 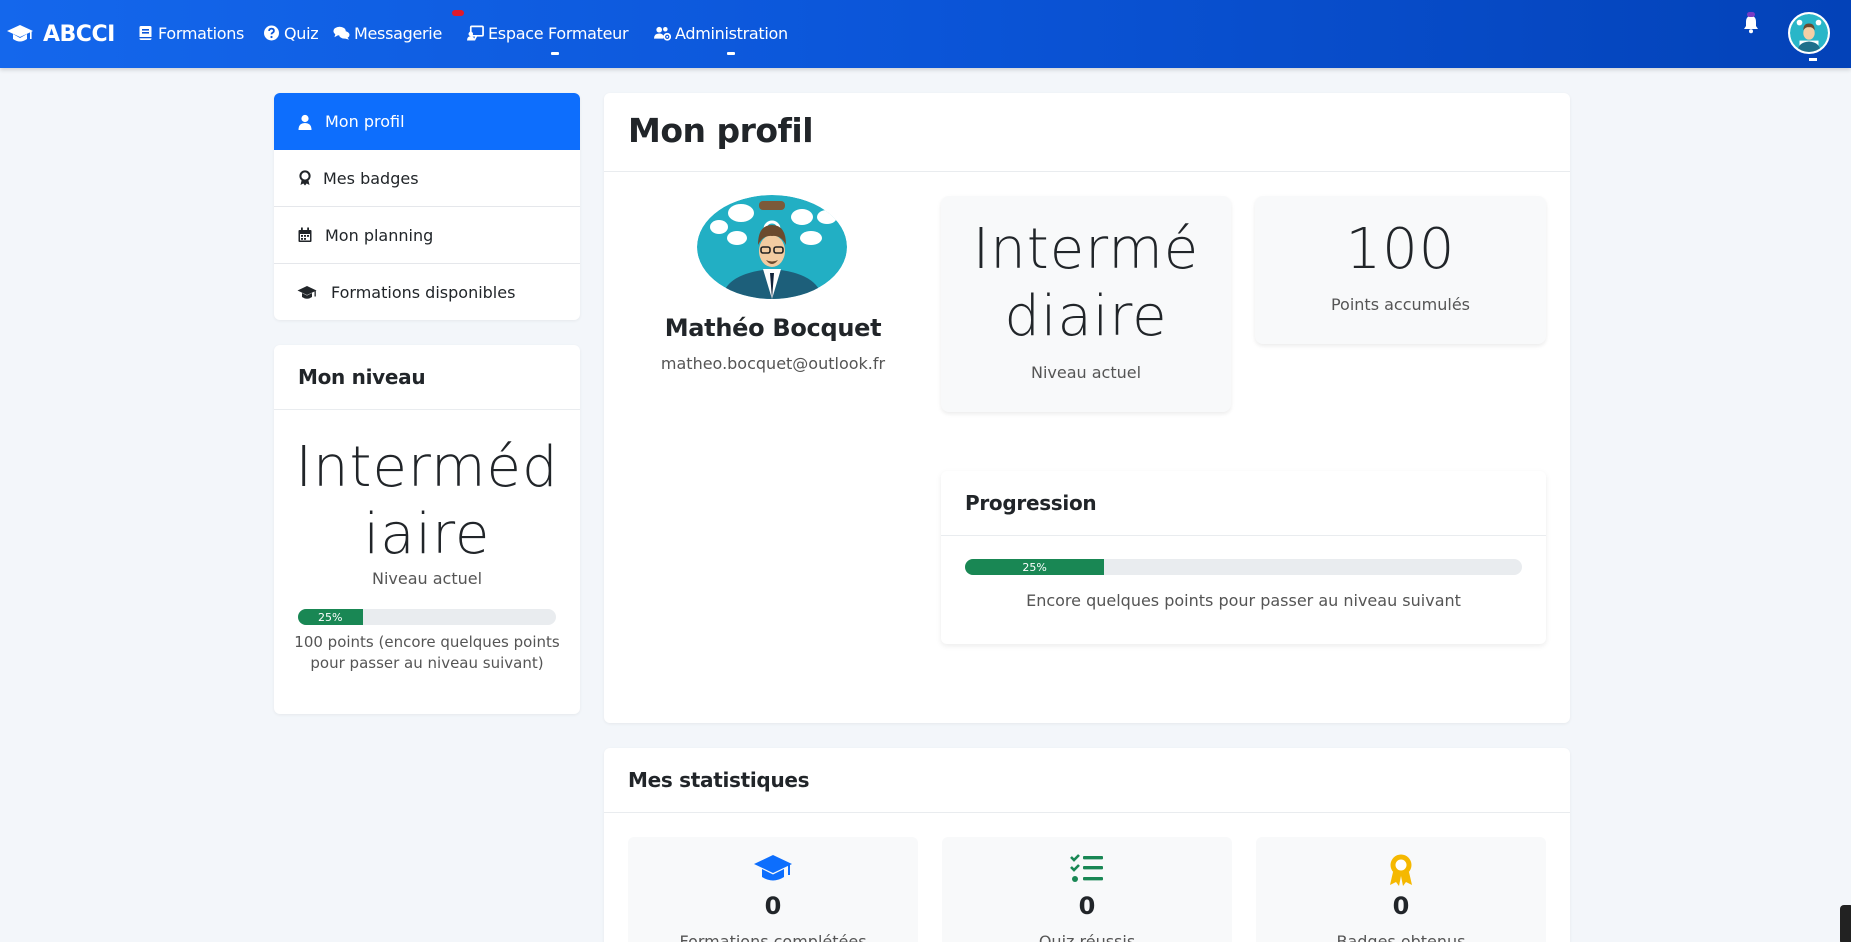 I want to click on nav-administration-label: Administration, so click(x=731, y=33).